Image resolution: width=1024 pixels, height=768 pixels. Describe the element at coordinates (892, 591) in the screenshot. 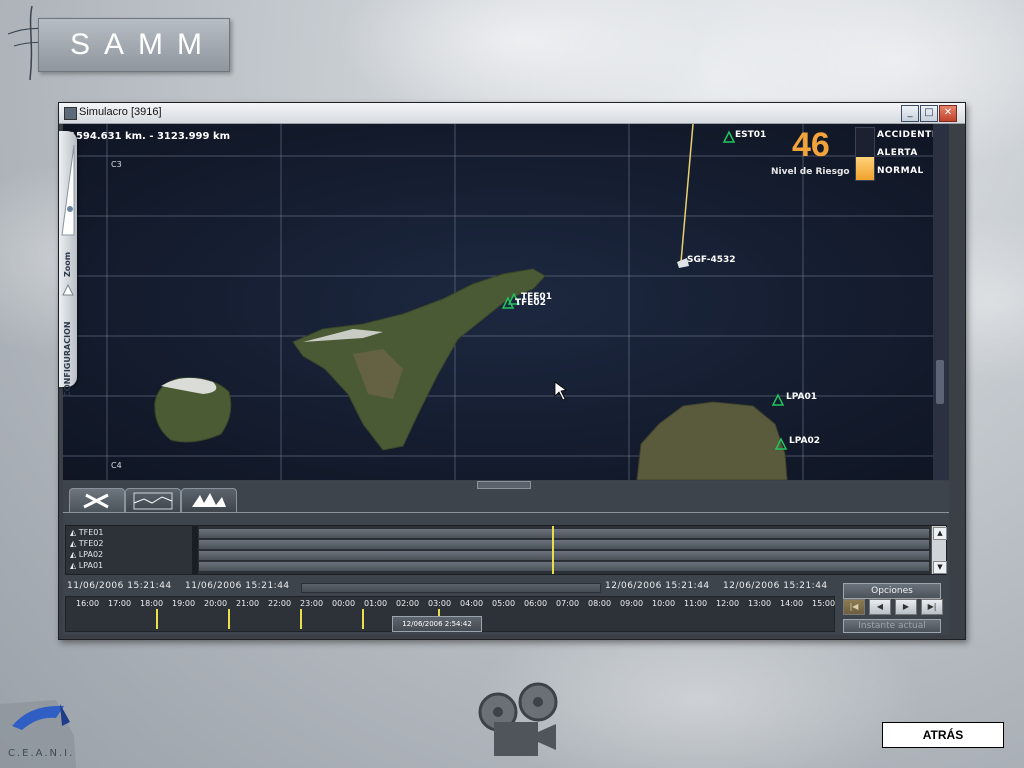

I see `options-button: Opciones` at that location.